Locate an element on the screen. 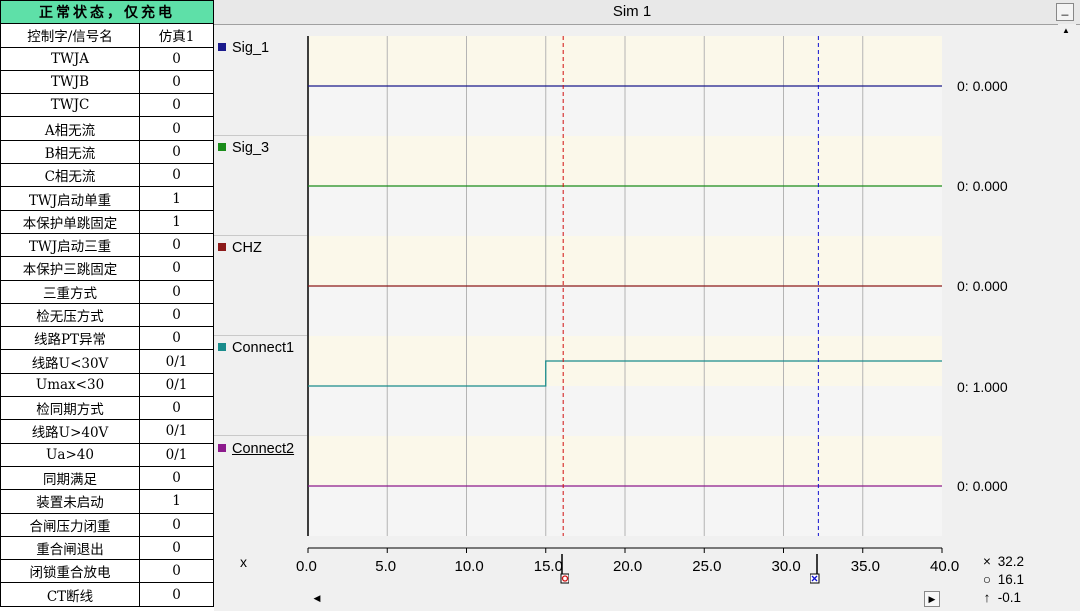 This screenshot has height=611, width=1080. signal-name-cell: Ua>40 is located at coordinates (70, 454).